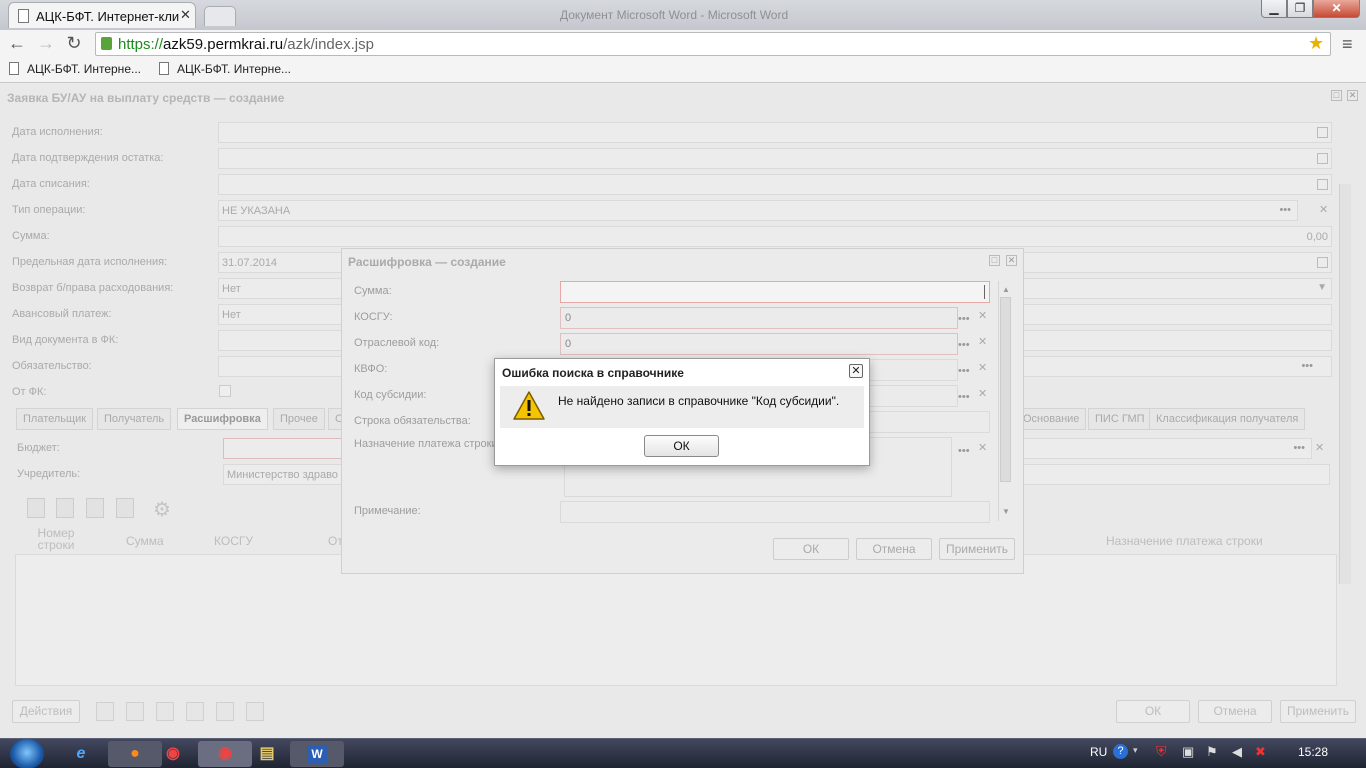  I want to click on antivirus-icon: ✖, so click(1260, 752).